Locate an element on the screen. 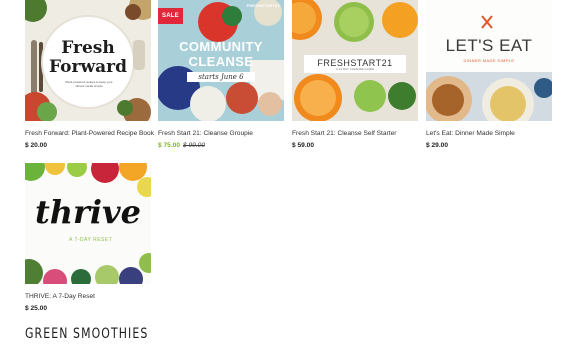  product-price: $ 20.00 is located at coordinates (36, 145).